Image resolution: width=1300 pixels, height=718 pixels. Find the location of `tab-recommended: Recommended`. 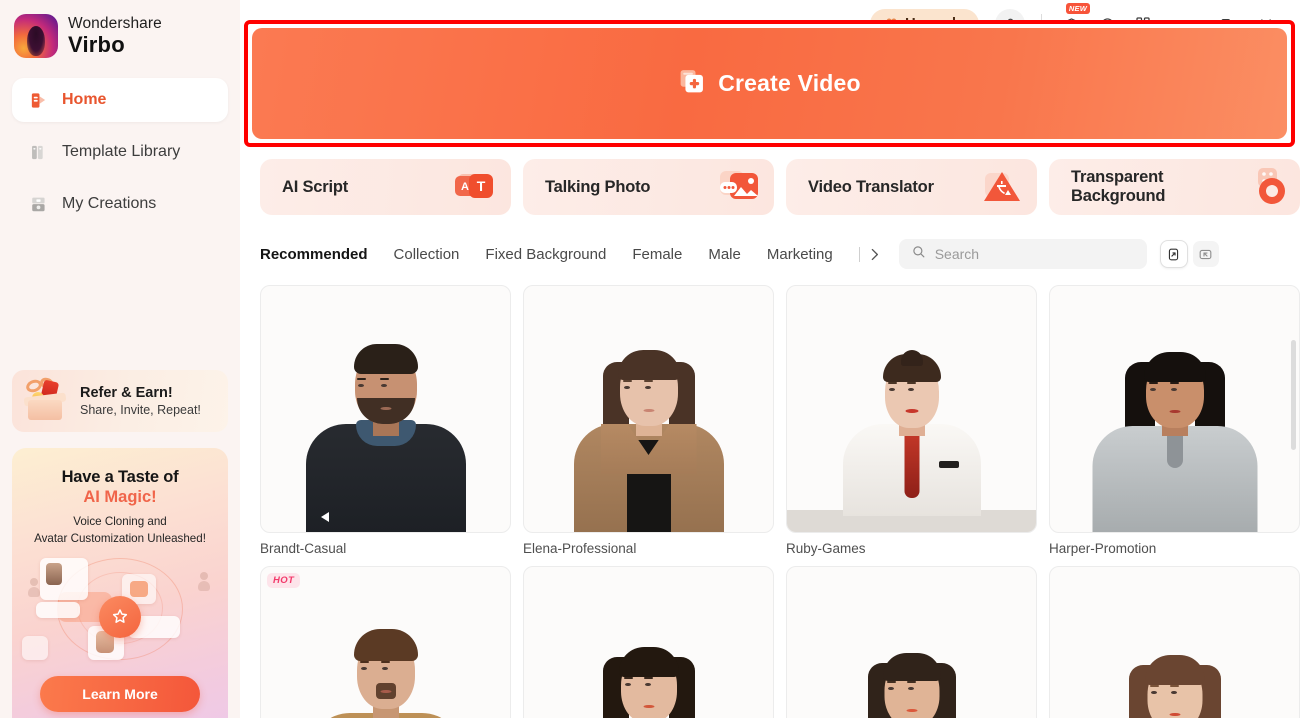

tab-recommended: Recommended is located at coordinates (314, 254).